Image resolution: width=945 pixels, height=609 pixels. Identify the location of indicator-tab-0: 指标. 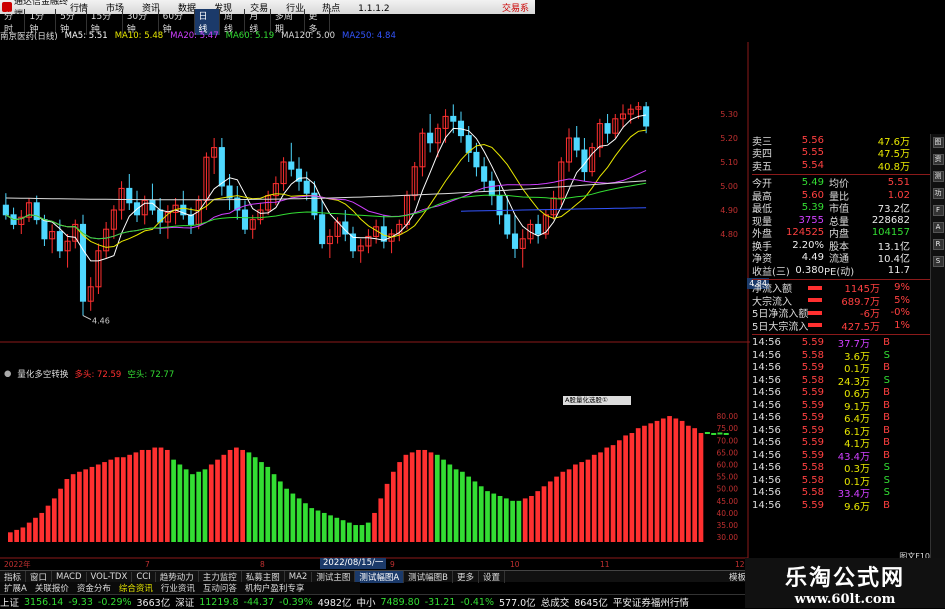
(13, 576).